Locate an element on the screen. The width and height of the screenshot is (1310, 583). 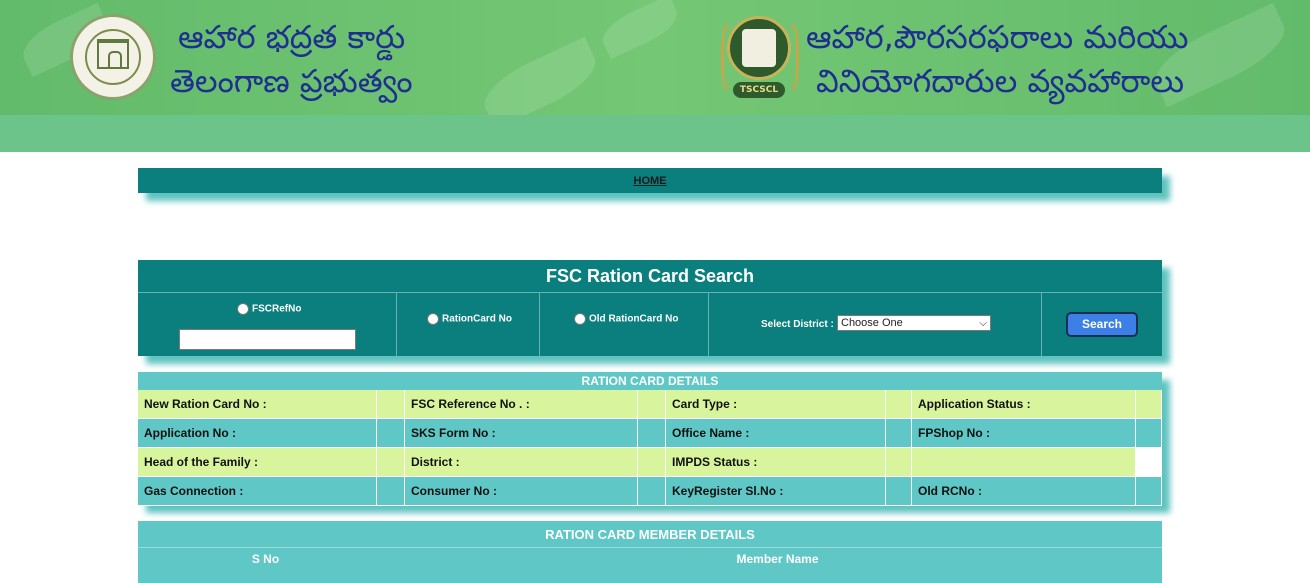
old-rationcard-cell: Old RationCard No is located at coordinates (624, 324).